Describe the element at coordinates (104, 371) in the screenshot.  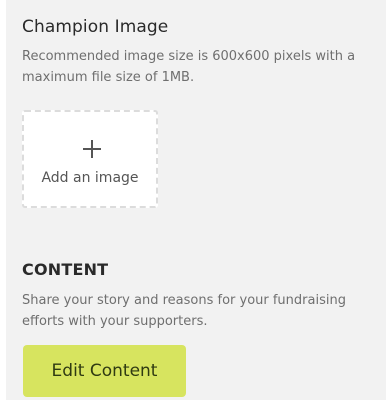
I see `edit-content-button: Edit Content` at that location.